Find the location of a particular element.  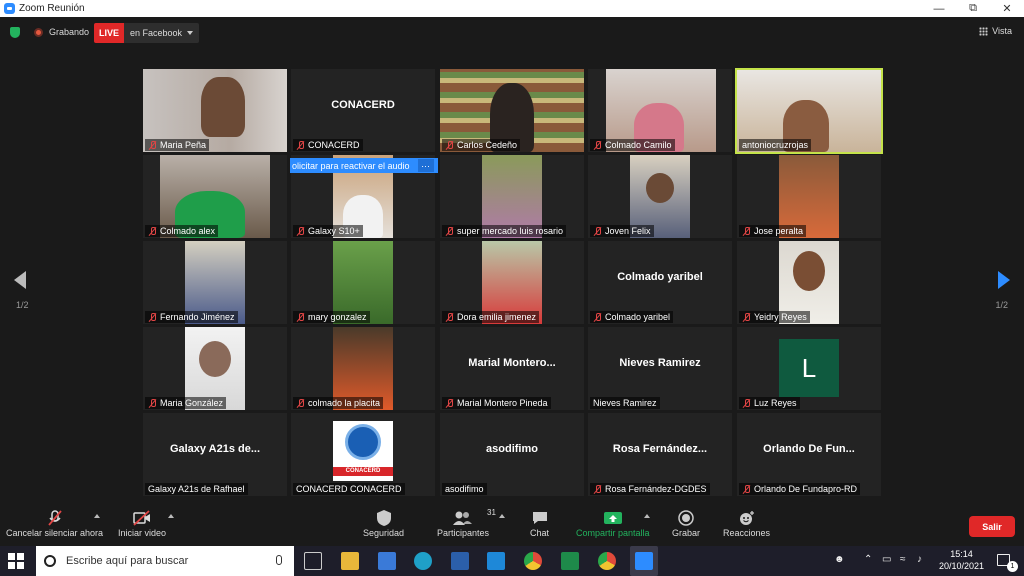

window-title: Zoom Reunión is located at coordinates (52, 8).